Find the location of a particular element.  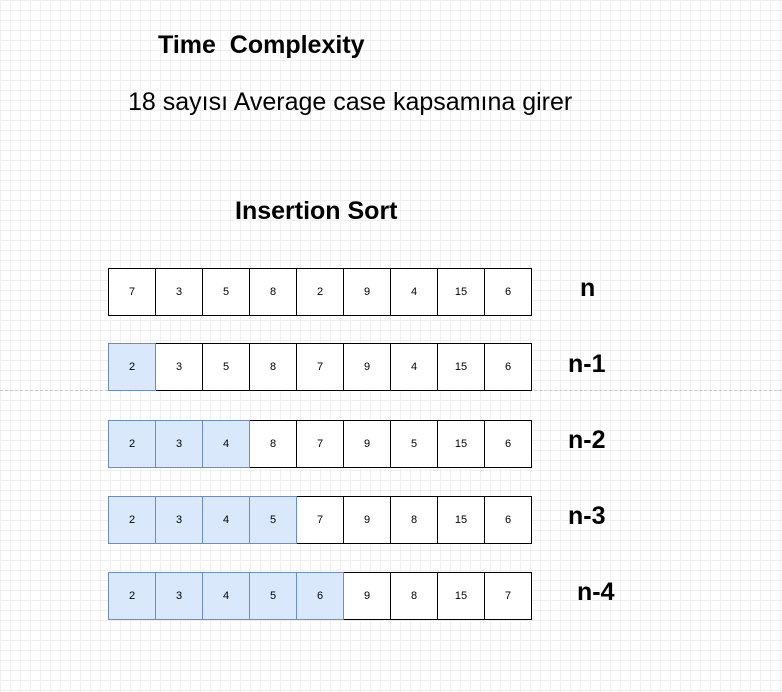

section-title: Insertion Sort is located at coordinates (316, 211).